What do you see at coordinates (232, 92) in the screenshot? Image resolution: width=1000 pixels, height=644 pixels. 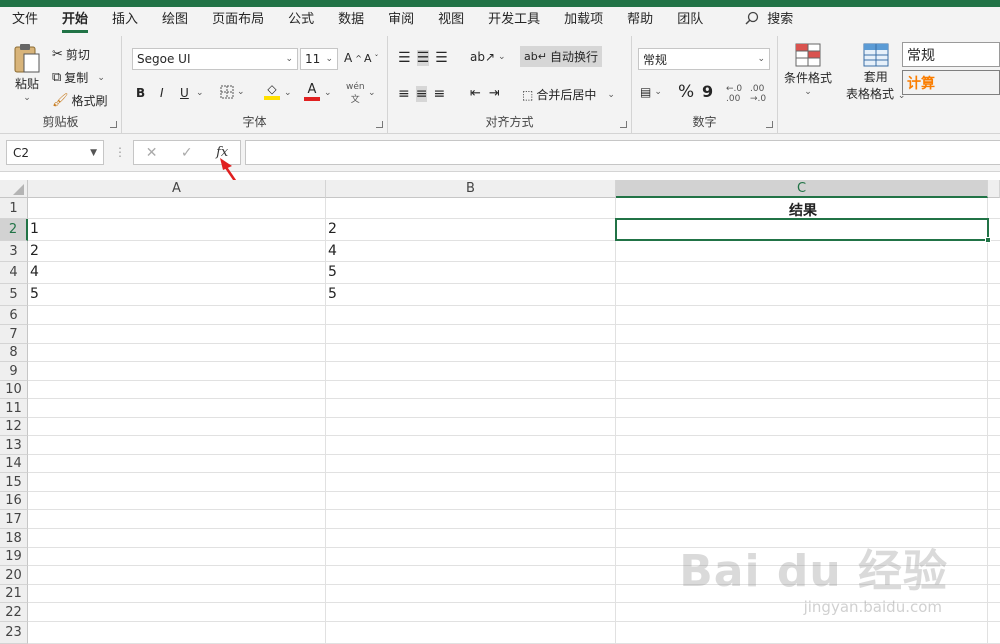 I see `borders-button: ⌄` at bounding box center [232, 92].